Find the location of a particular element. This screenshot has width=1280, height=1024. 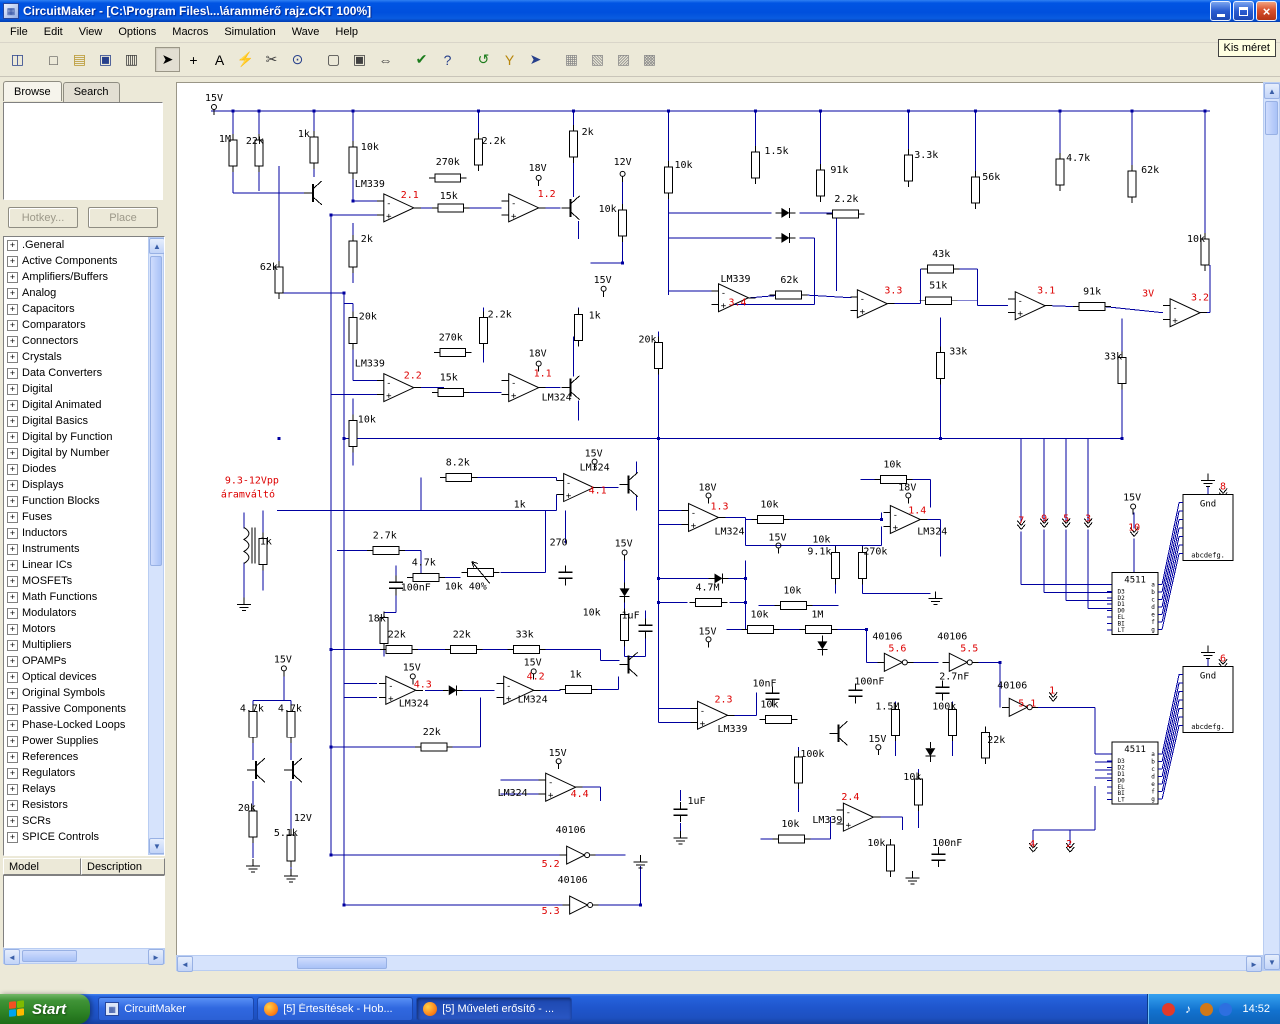

tree-item-displays: + Displays is located at coordinates (76, 485).